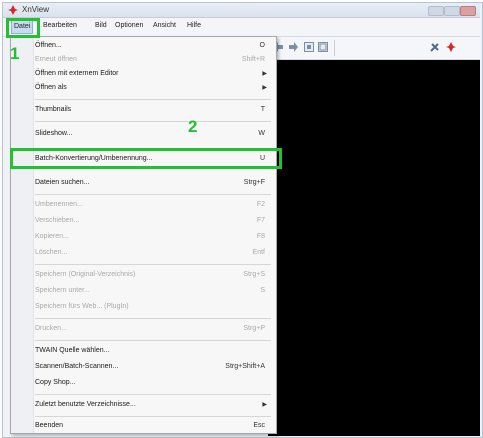 Image resolution: width=483 pixels, height=438 pixels. What do you see at coordinates (153, 307) in the screenshot?
I see `menu-item-save-for-web: Speichern fürs Web... (PlugIn)` at bounding box center [153, 307].